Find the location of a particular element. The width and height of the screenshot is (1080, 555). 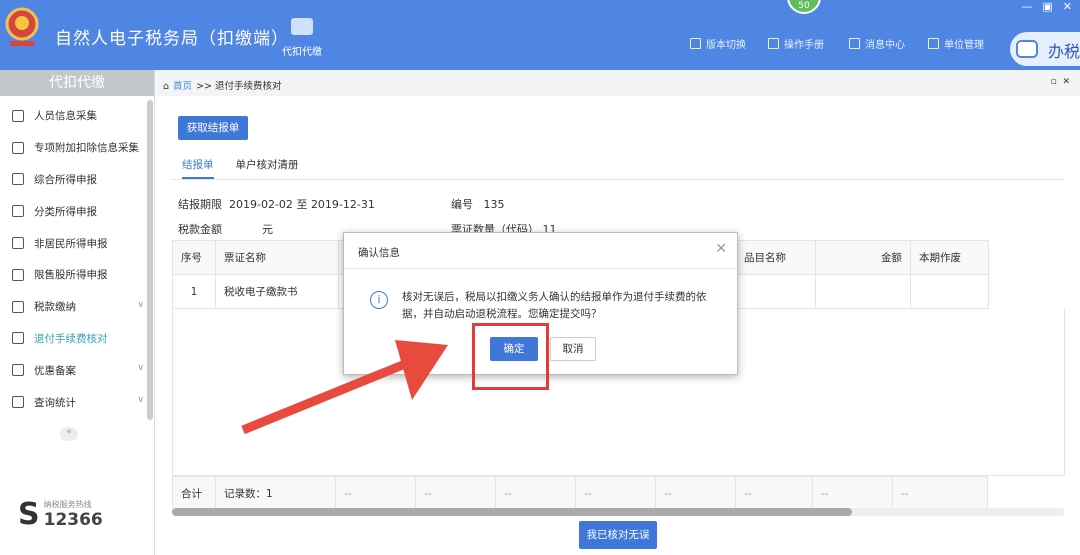

horizontal-scrollbar is located at coordinates (618, 512).